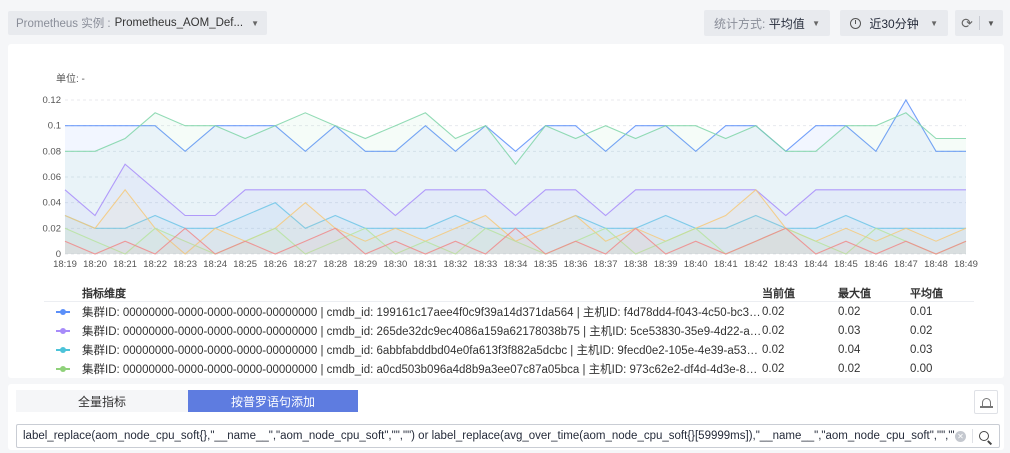  I want to click on bell-icon, so click(986, 402).